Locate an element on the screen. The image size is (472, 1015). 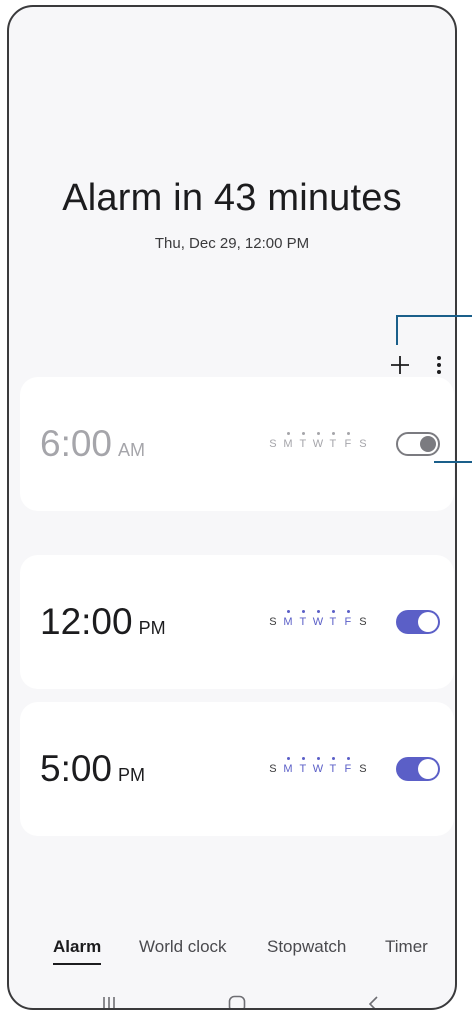
tab-world-clock: World clock is located at coordinates (183, 947).